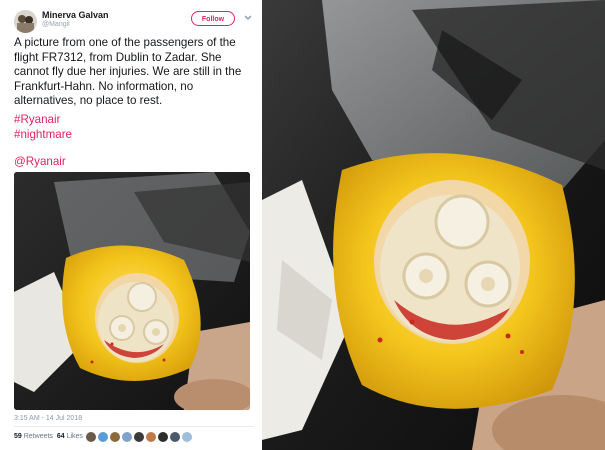 This screenshot has height=450, width=605. What do you see at coordinates (48, 418) in the screenshot?
I see `tweet-timestamp: 3:15 AM - 14 Jul 2018` at bounding box center [48, 418].